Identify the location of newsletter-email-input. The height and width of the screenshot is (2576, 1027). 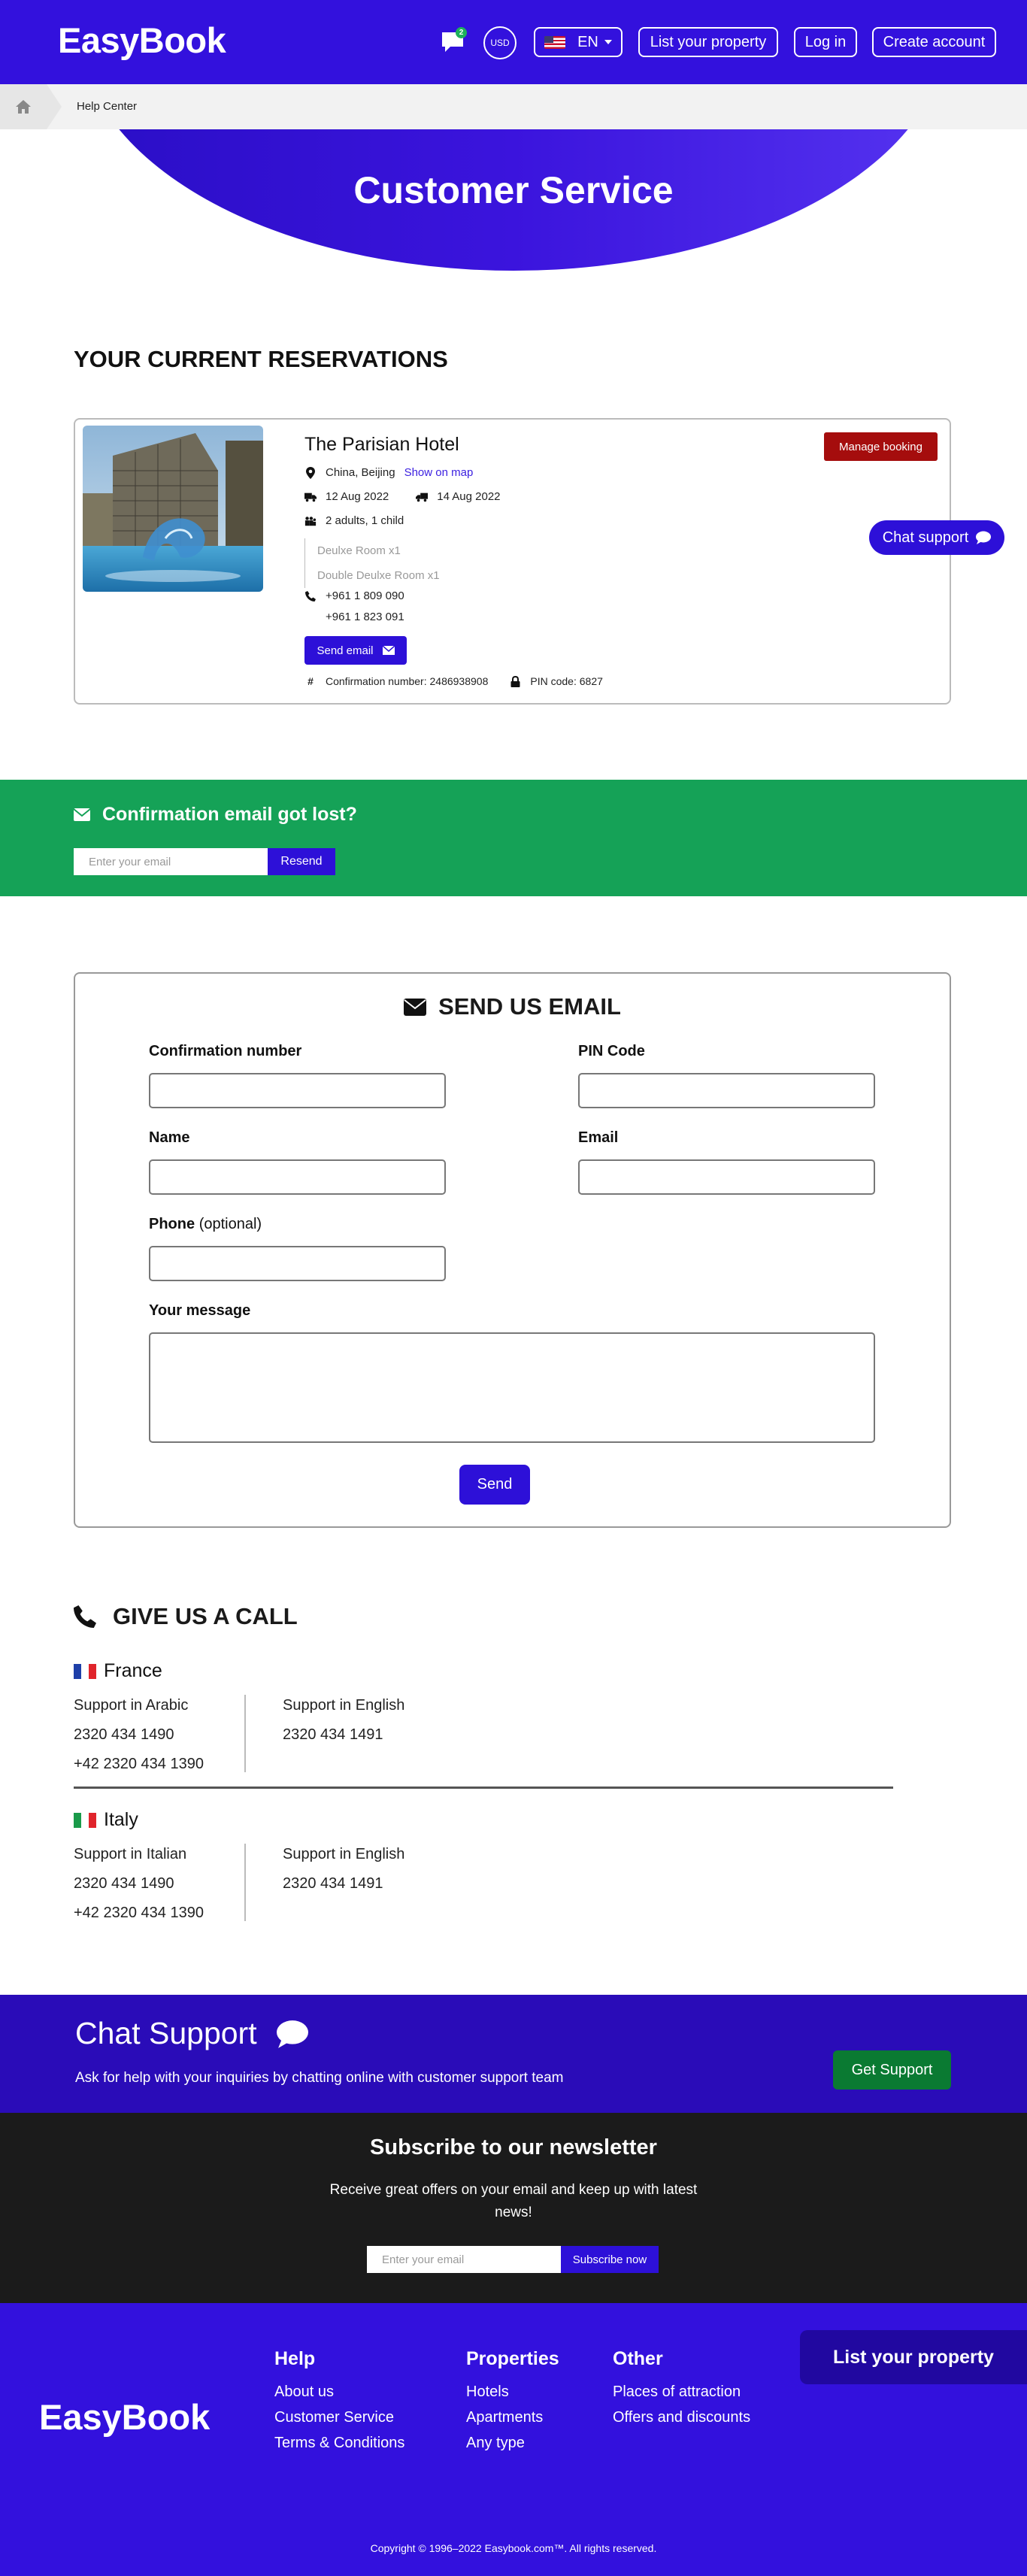
(464, 2259).